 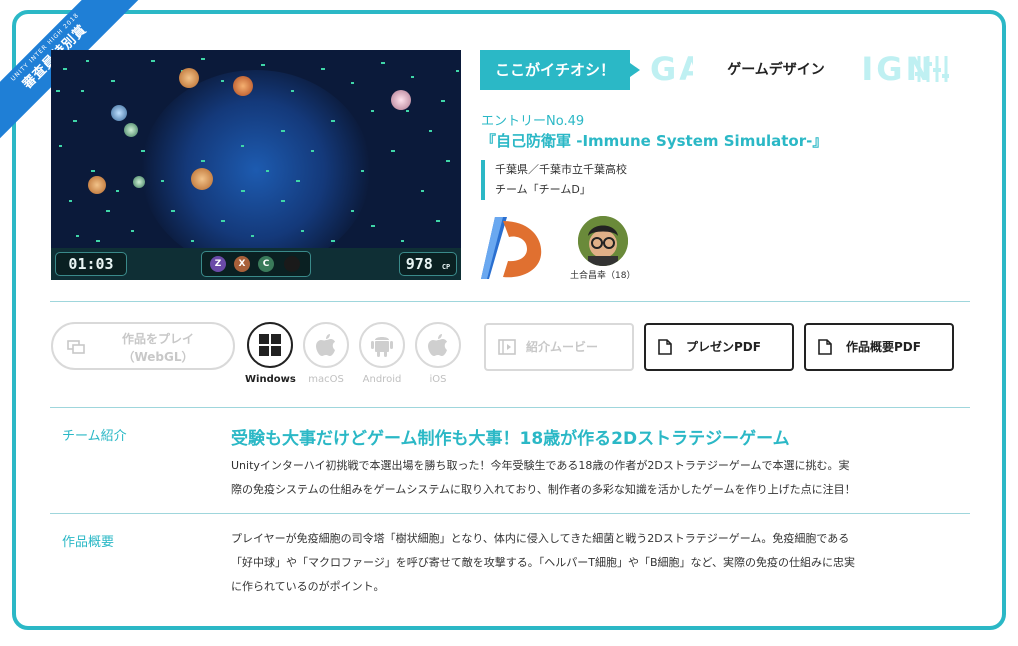 I want to click on summary-pdf-button: 作品概要PDF, so click(x=879, y=347).